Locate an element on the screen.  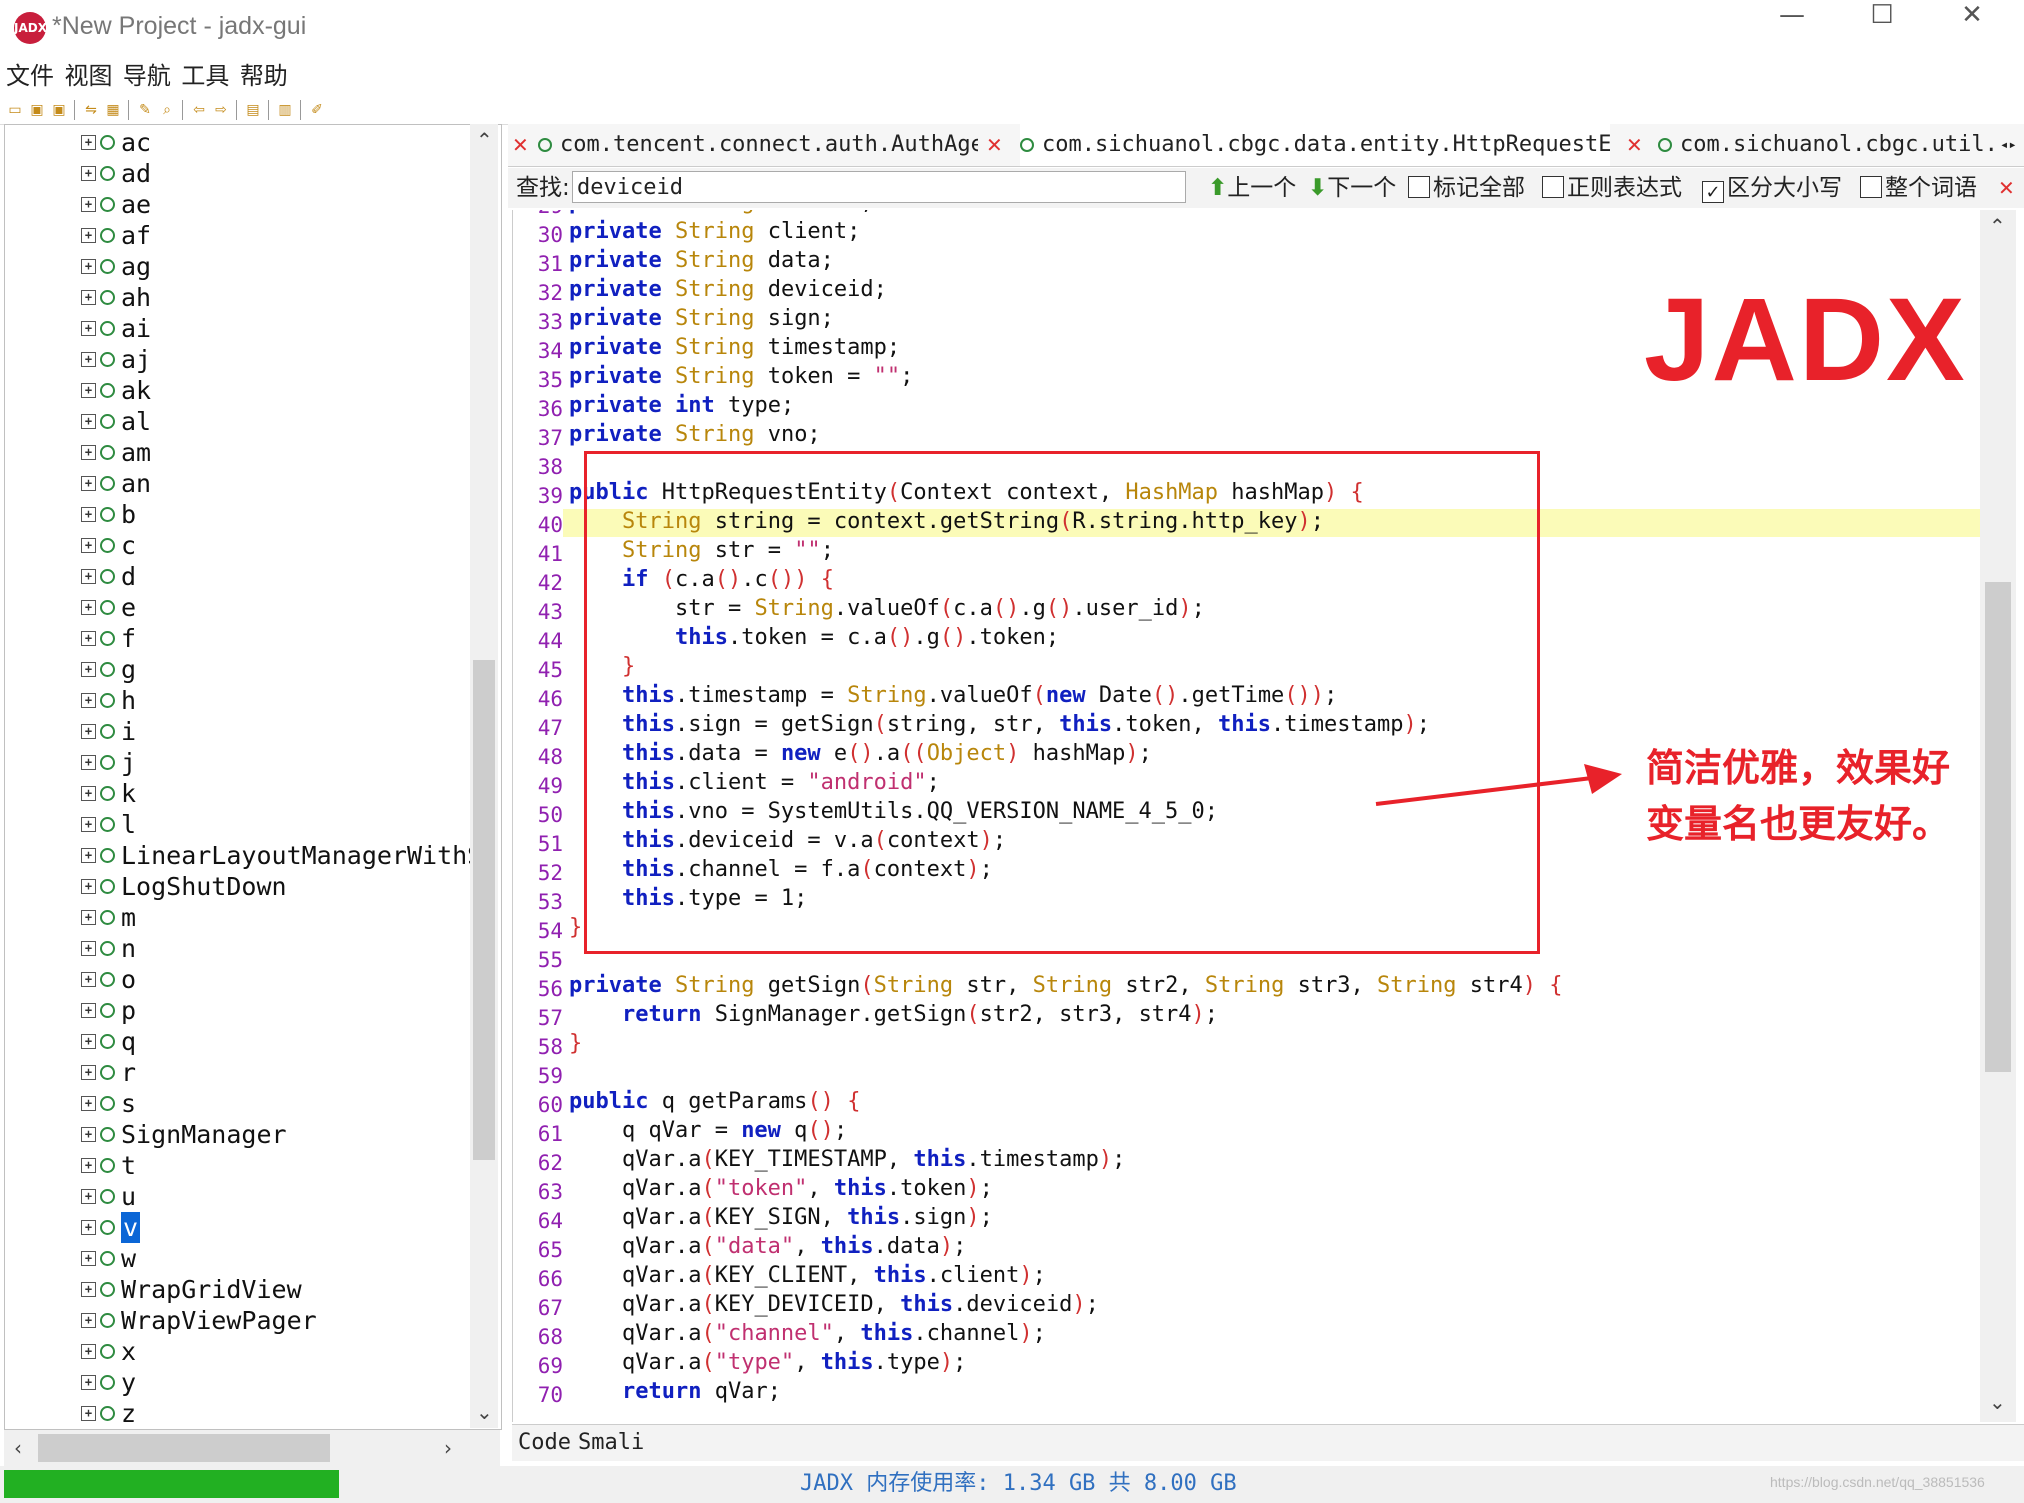
code-line: private String channel; is located at coordinates (721, 212).